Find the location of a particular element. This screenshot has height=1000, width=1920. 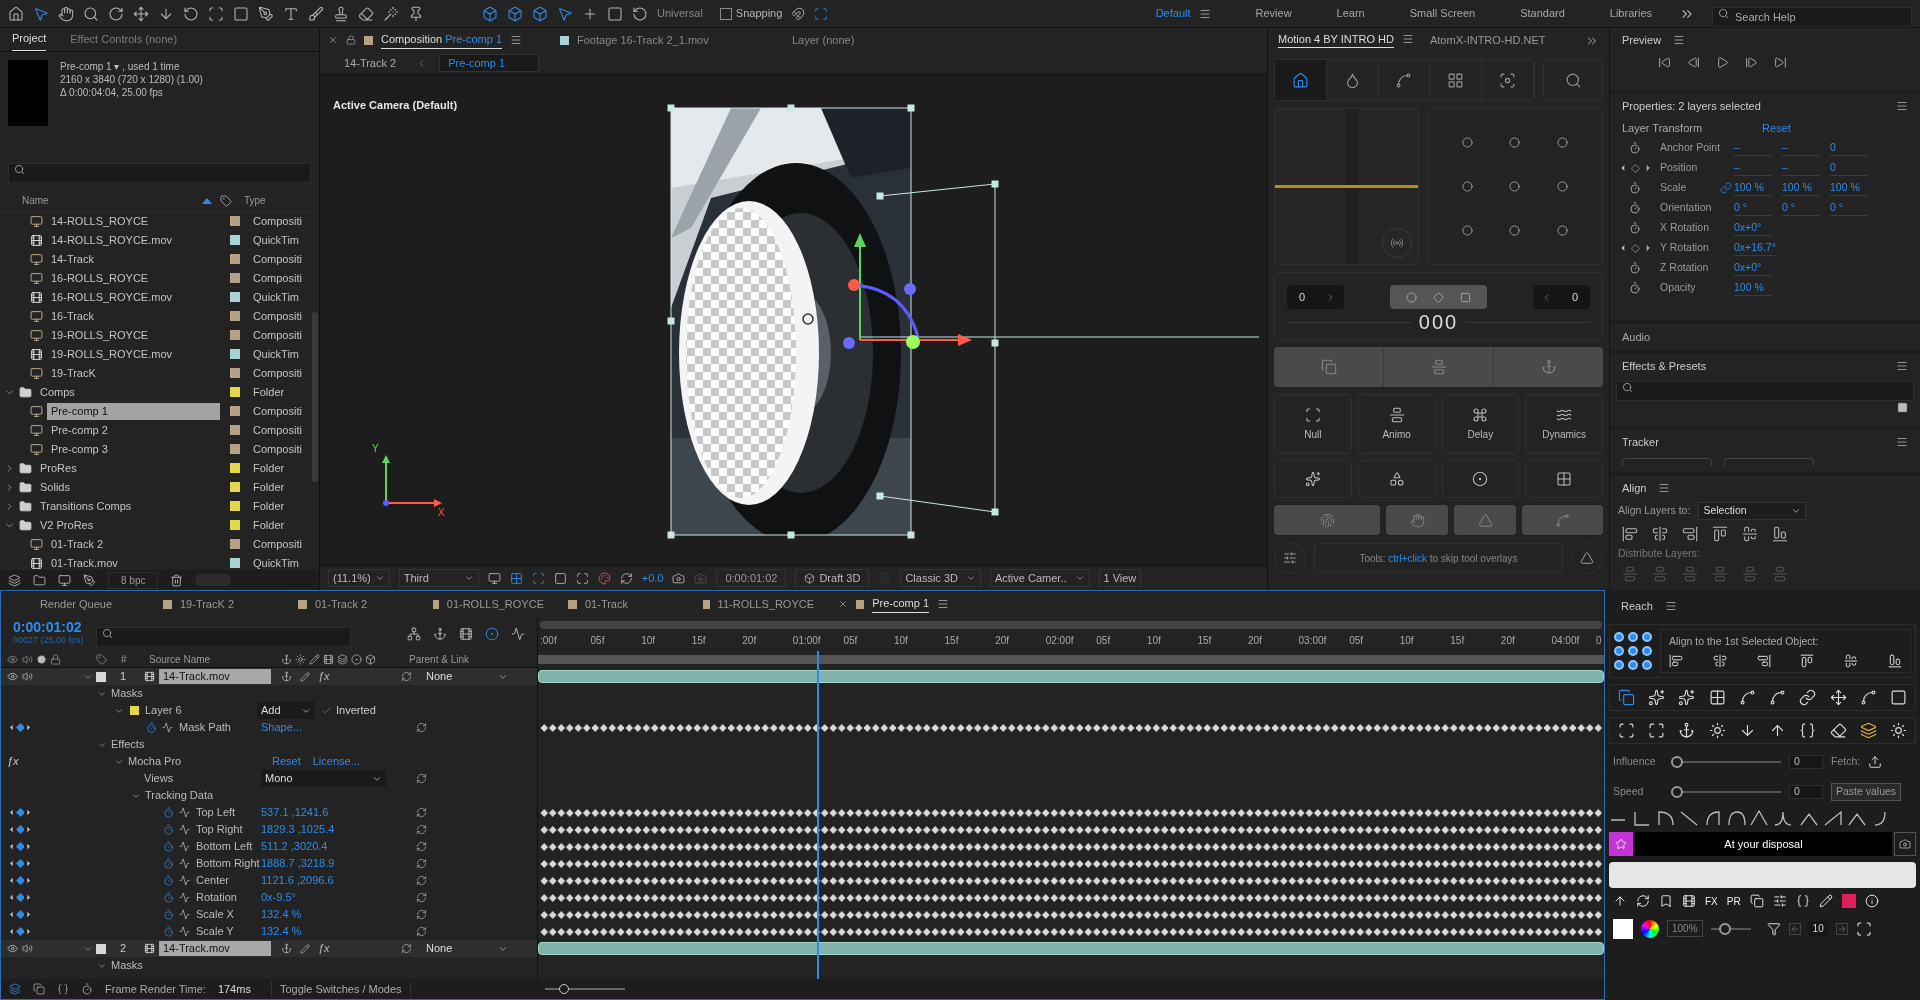

timeline-tab: Render Queue is located at coordinates (76, 604).